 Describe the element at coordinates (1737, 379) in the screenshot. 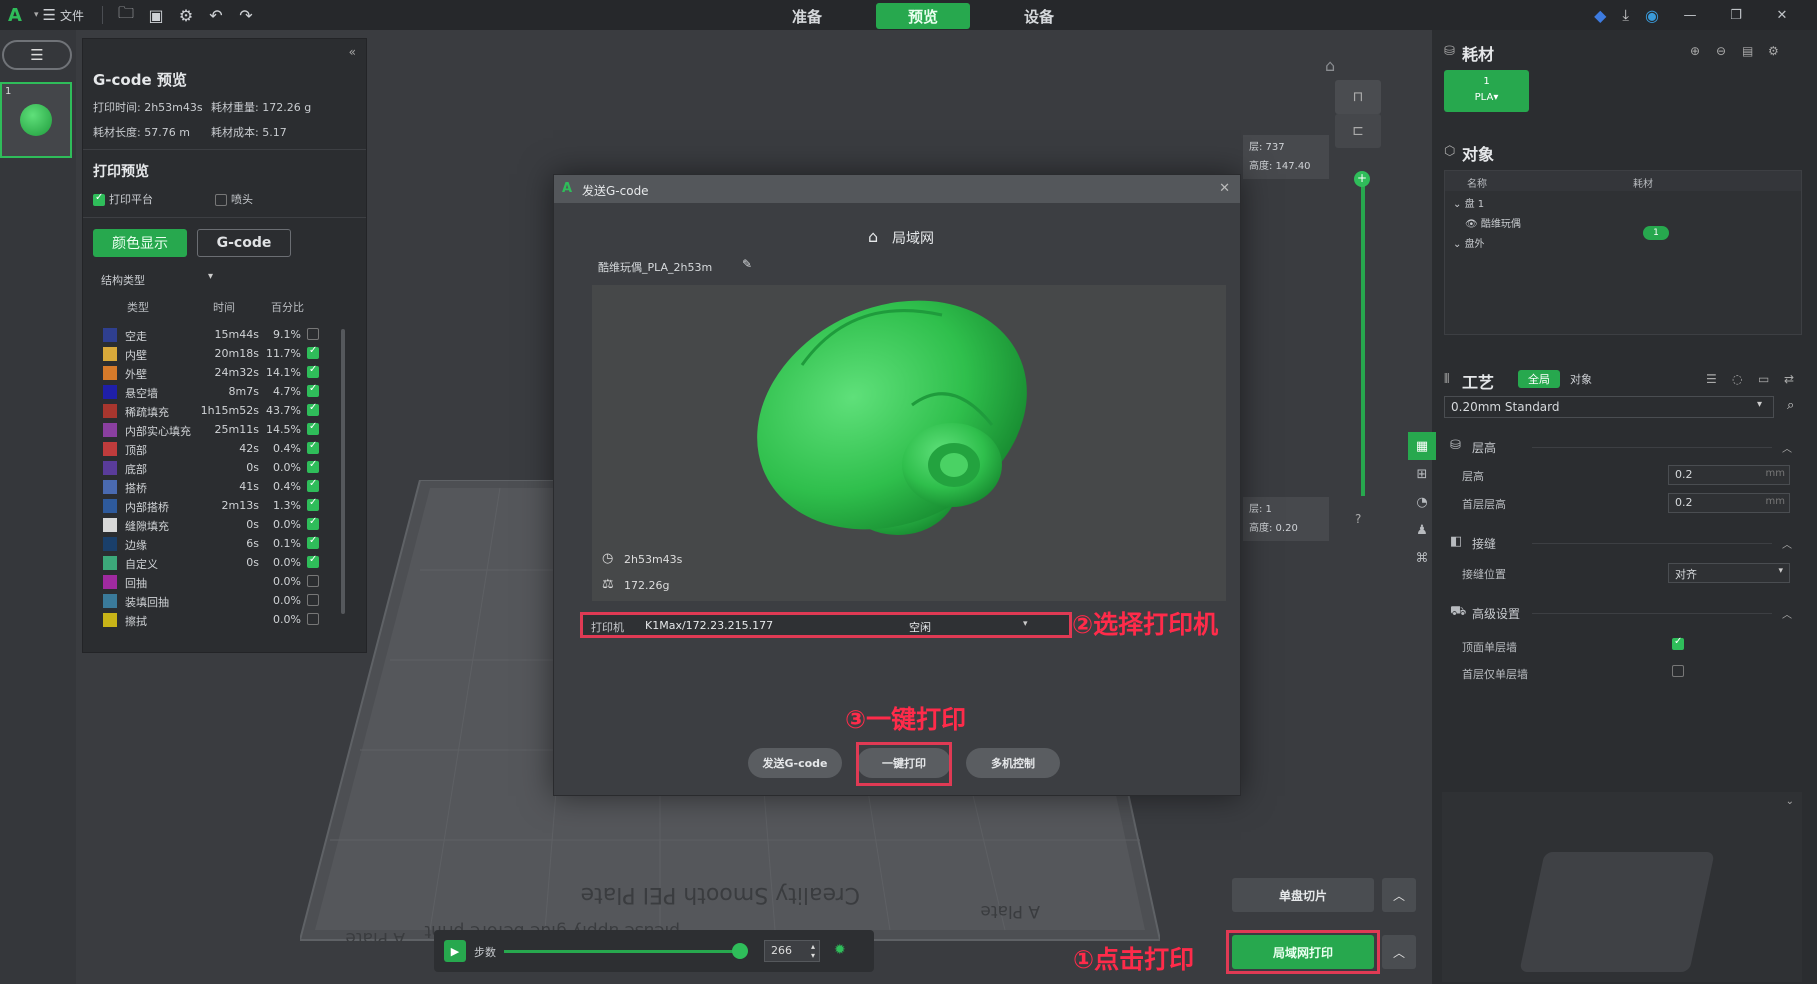

I see `compare-icon: ◌` at that location.